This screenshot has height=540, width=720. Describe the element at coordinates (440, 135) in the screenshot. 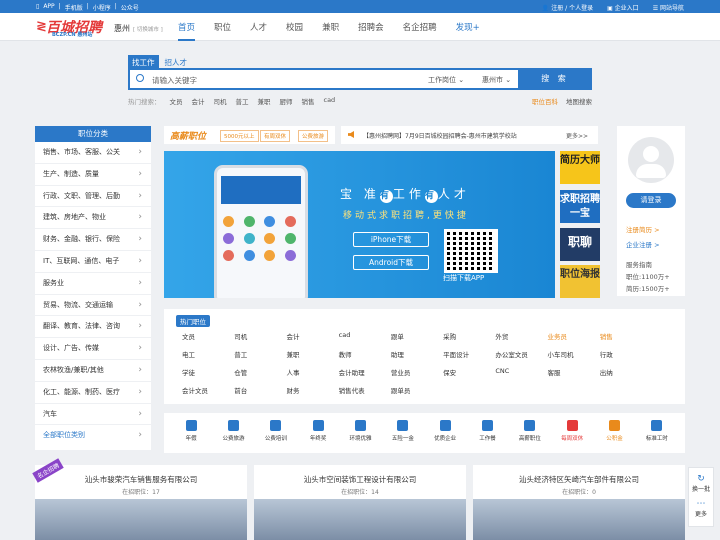

I see `notice-link: 【惠州招聘网】7月9日百城校园招聘会-惠州市建筑学校站` at that location.